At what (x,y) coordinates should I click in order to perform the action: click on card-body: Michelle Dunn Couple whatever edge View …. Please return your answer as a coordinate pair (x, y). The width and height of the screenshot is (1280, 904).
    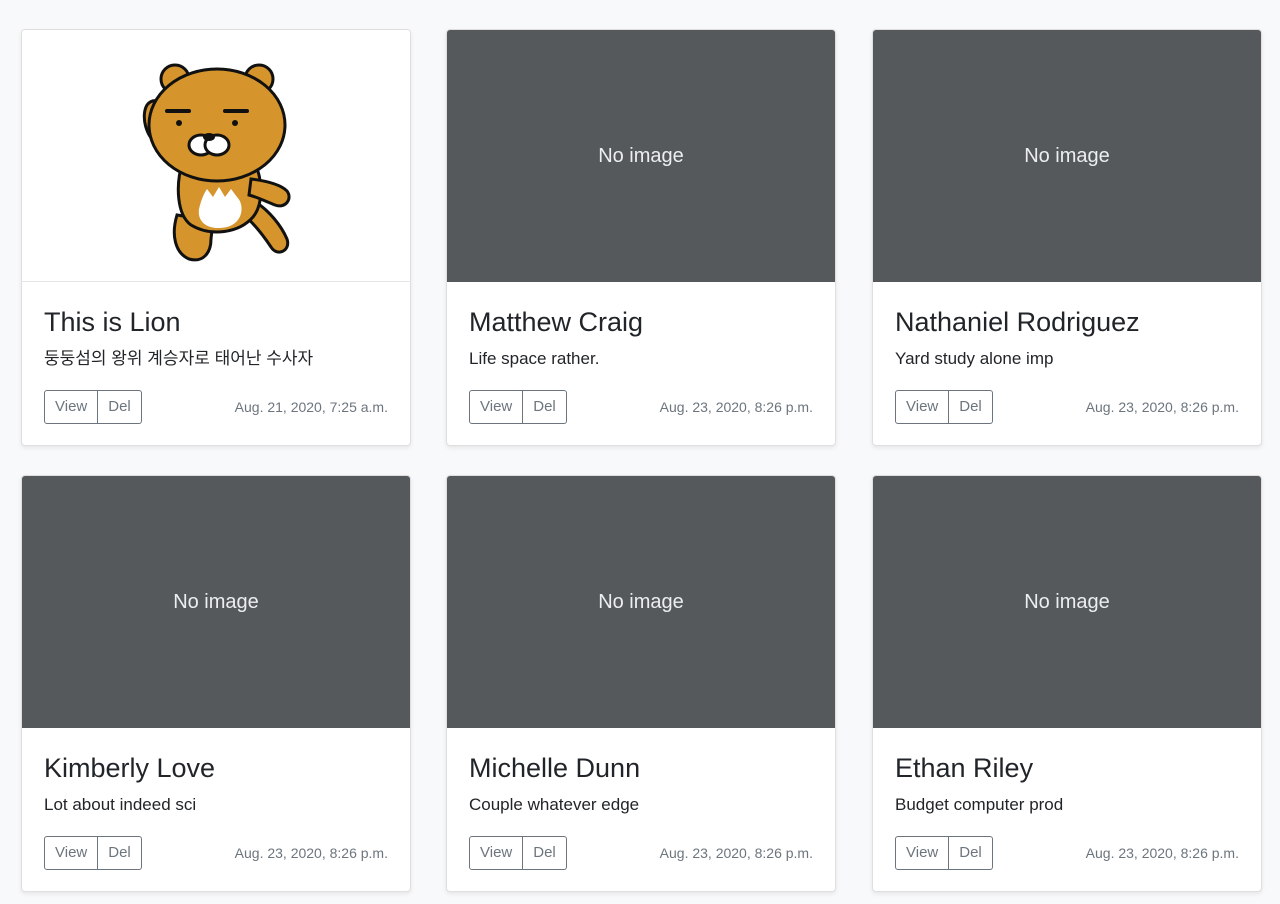
    Looking at the image, I should click on (641, 811).